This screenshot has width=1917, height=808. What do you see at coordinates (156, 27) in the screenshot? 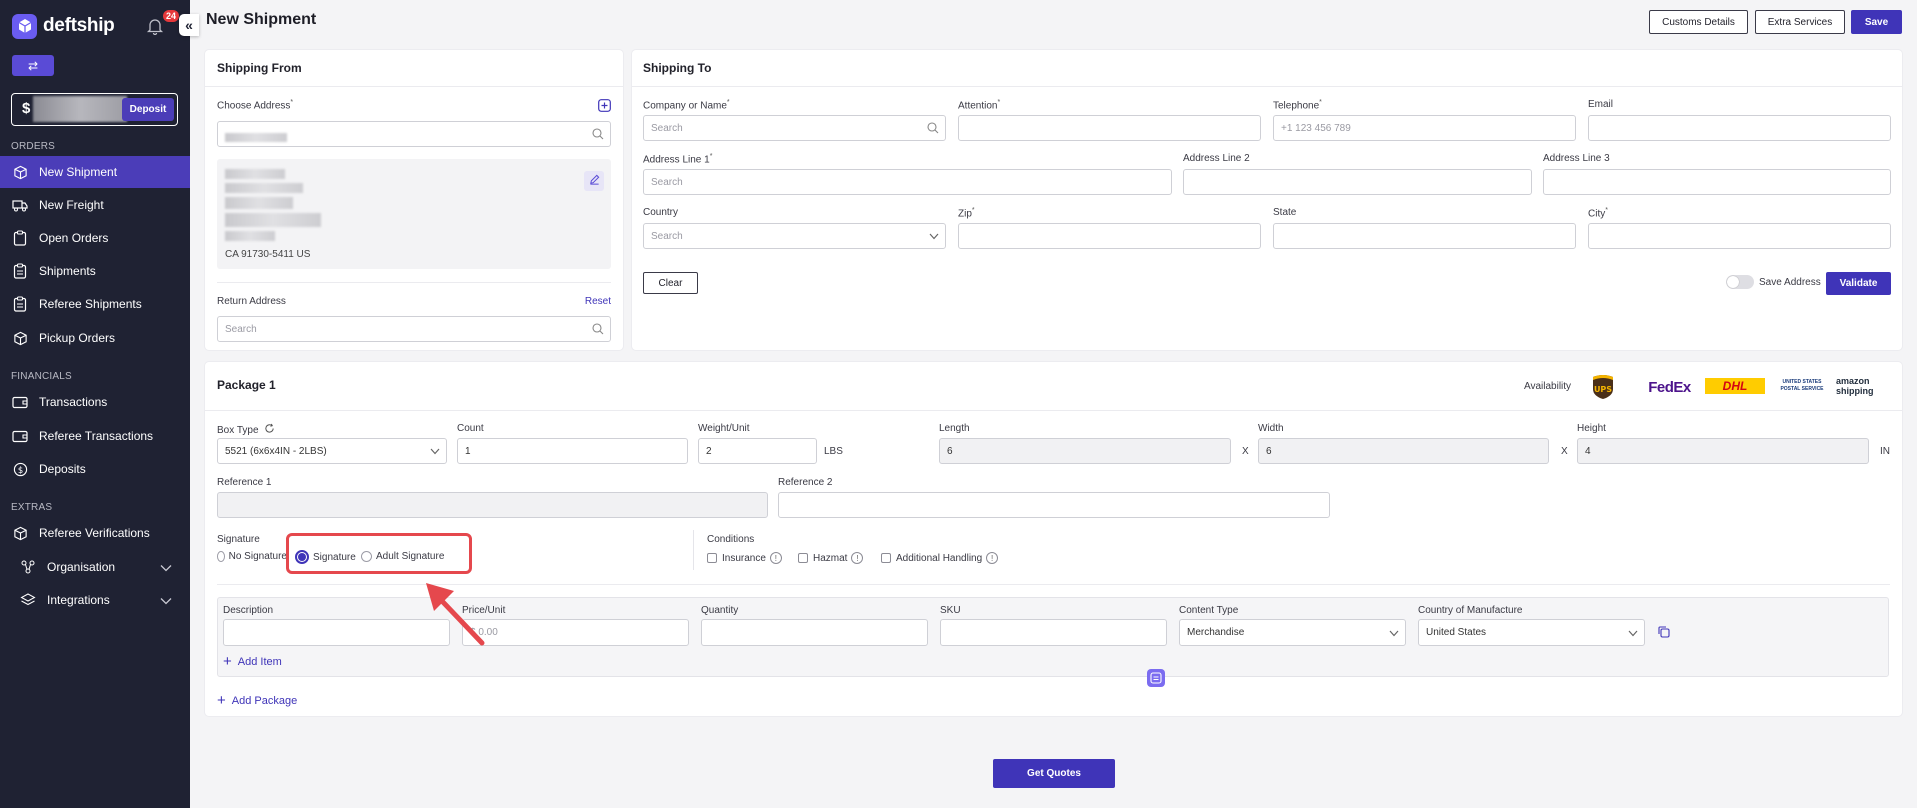
I see `bell-icon` at bounding box center [156, 27].